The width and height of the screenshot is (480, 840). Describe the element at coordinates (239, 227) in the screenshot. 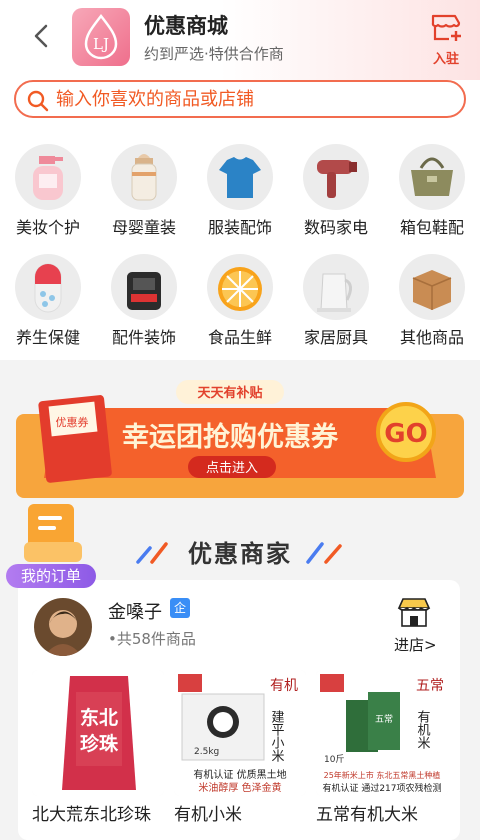

I see `category-label: 服装配饰` at that location.